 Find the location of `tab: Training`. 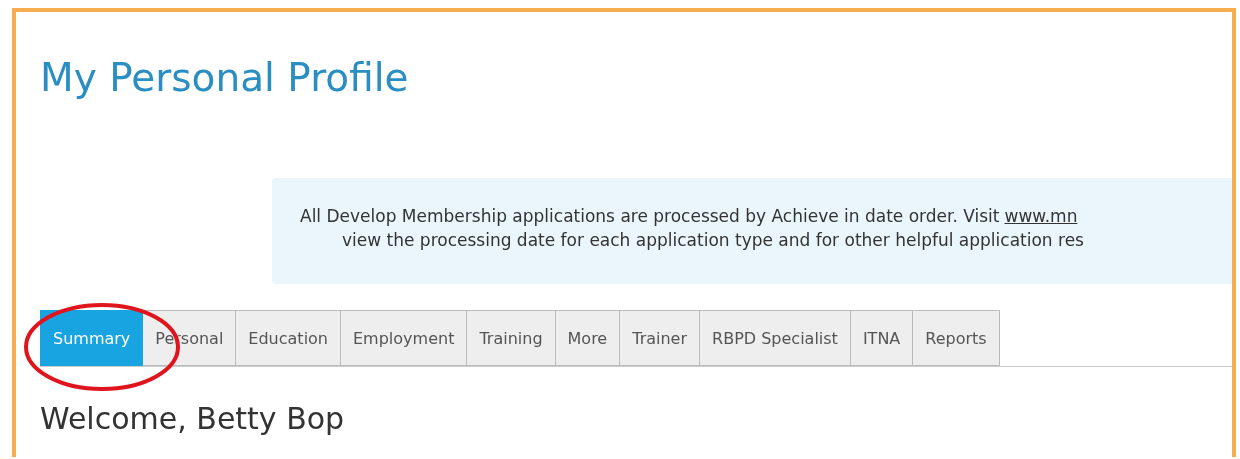

tab: Training is located at coordinates (511, 338).